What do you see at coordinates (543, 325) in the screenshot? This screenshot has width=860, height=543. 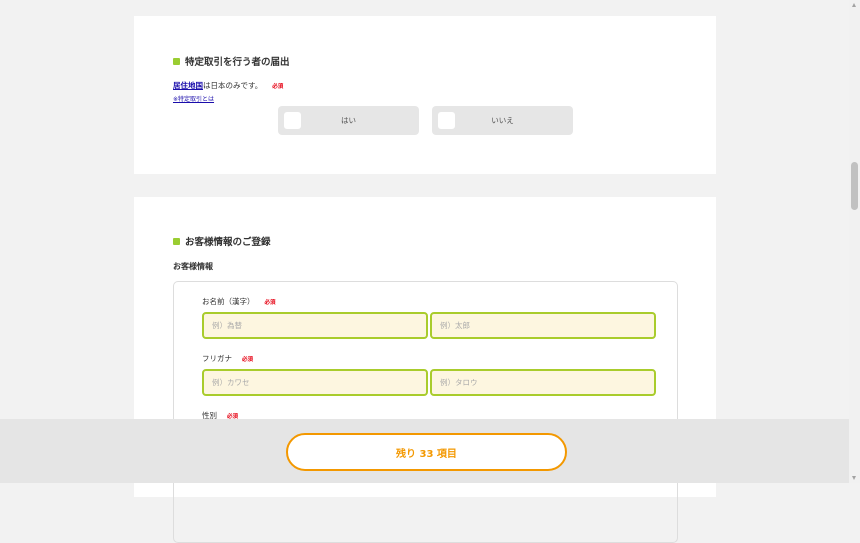 I see `first-name-kanji-input` at bounding box center [543, 325].